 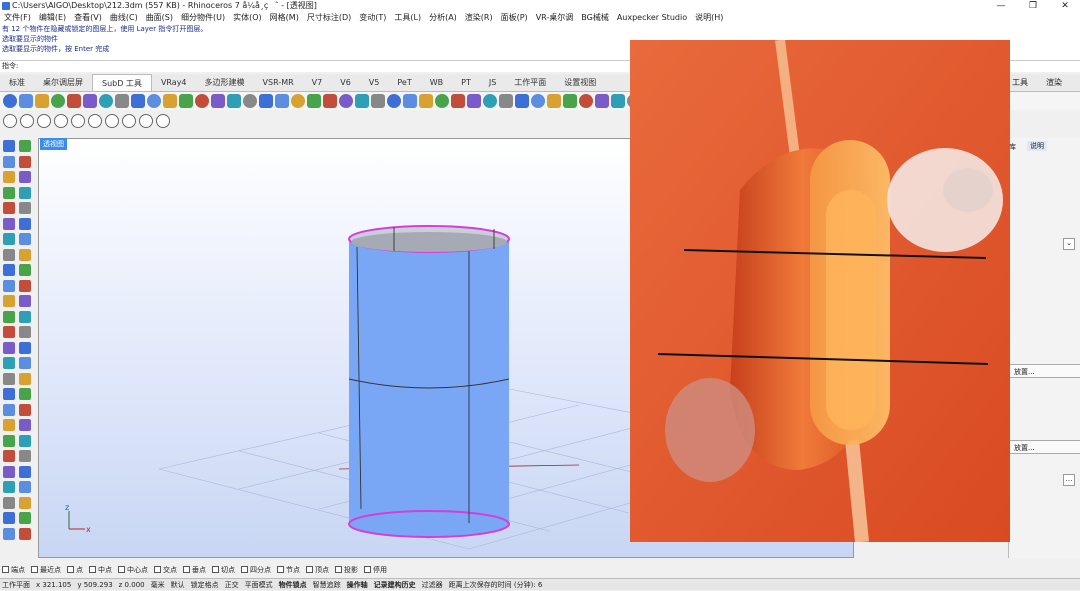 What do you see at coordinates (530, 82) in the screenshot?
I see `tab-cplane: 工作平面` at bounding box center [530, 82].